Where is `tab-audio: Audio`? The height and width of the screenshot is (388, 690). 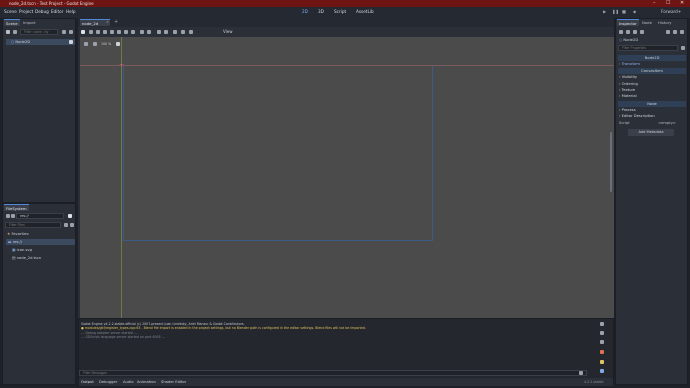
tab-audio: Audio is located at coordinates (128, 382).